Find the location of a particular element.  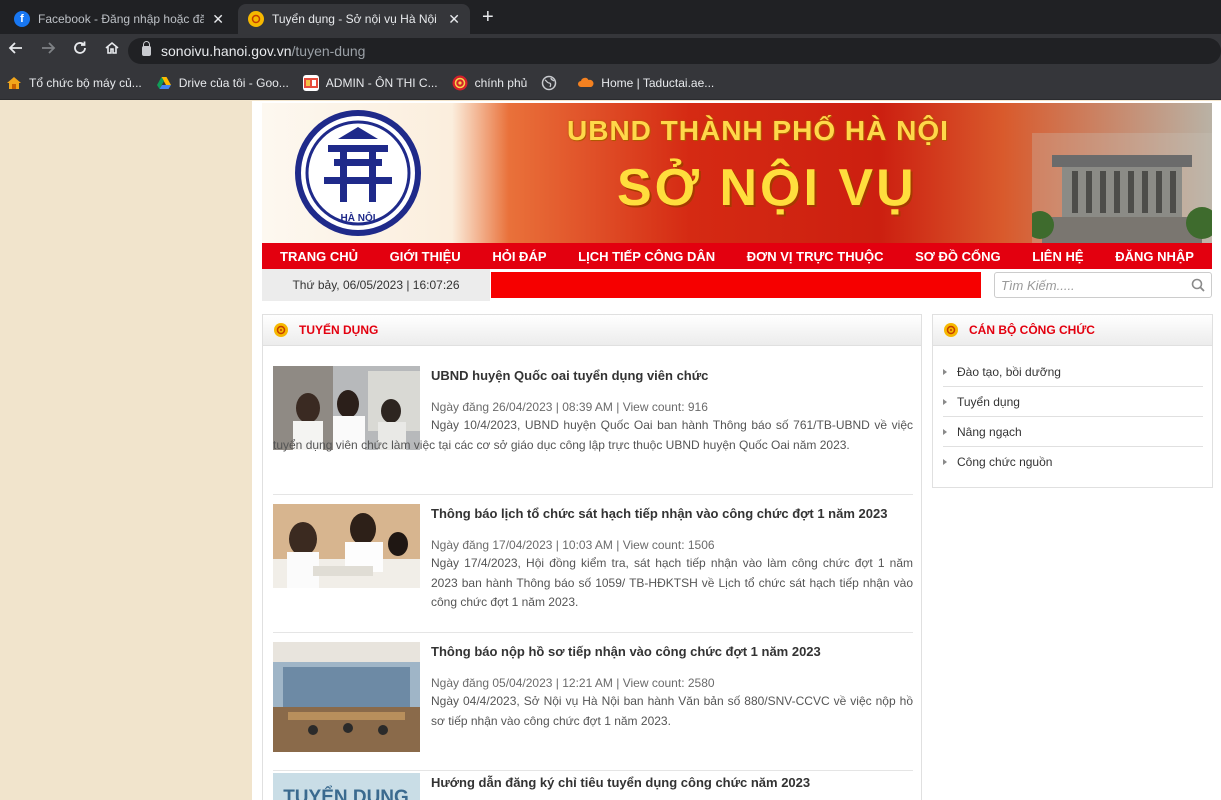

admin-icon is located at coordinates (310, 83).